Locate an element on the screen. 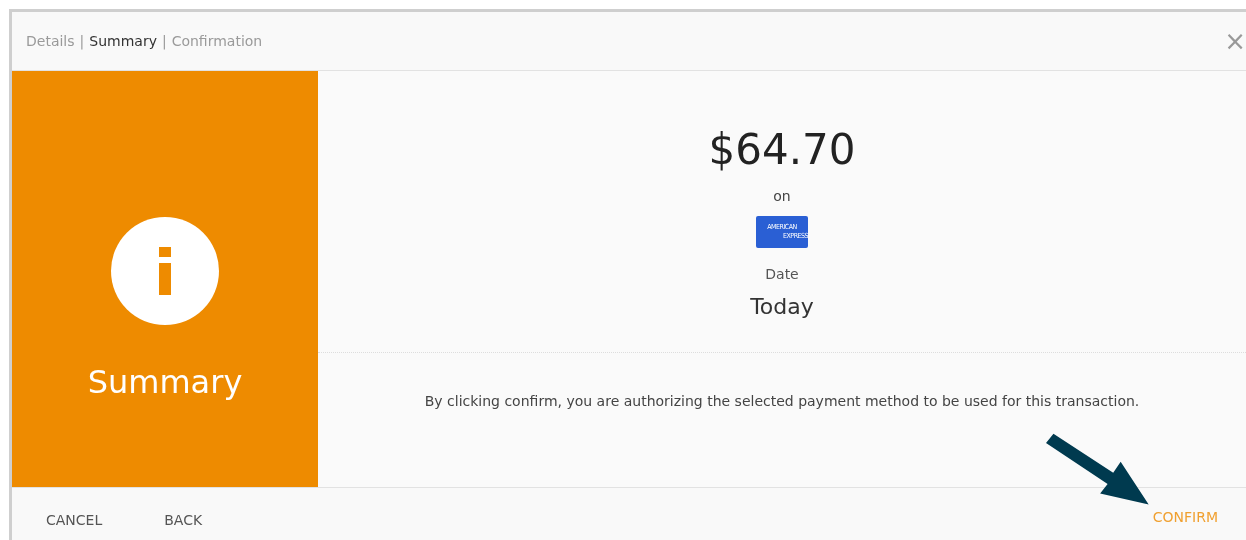 Image resolution: width=1246 pixels, height=540 pixels. panel-title: Summary is located at coordinates (165, 382).